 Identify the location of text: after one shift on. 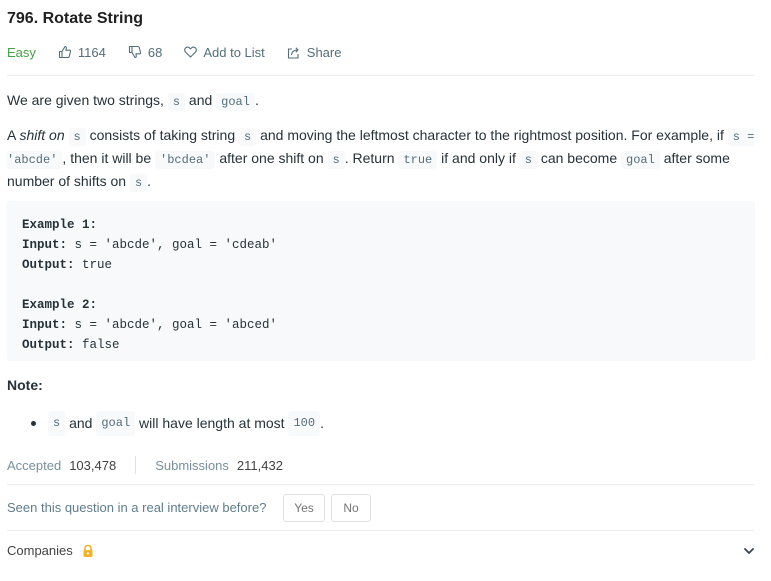
(271, 158).